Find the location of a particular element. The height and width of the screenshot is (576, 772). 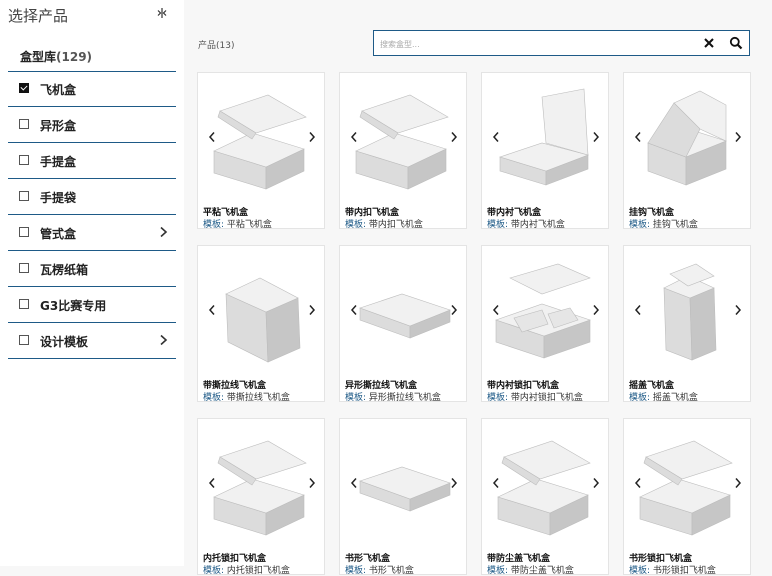

template-value: 书形锁扣飞机盒 is located at coordinates (684, 571).